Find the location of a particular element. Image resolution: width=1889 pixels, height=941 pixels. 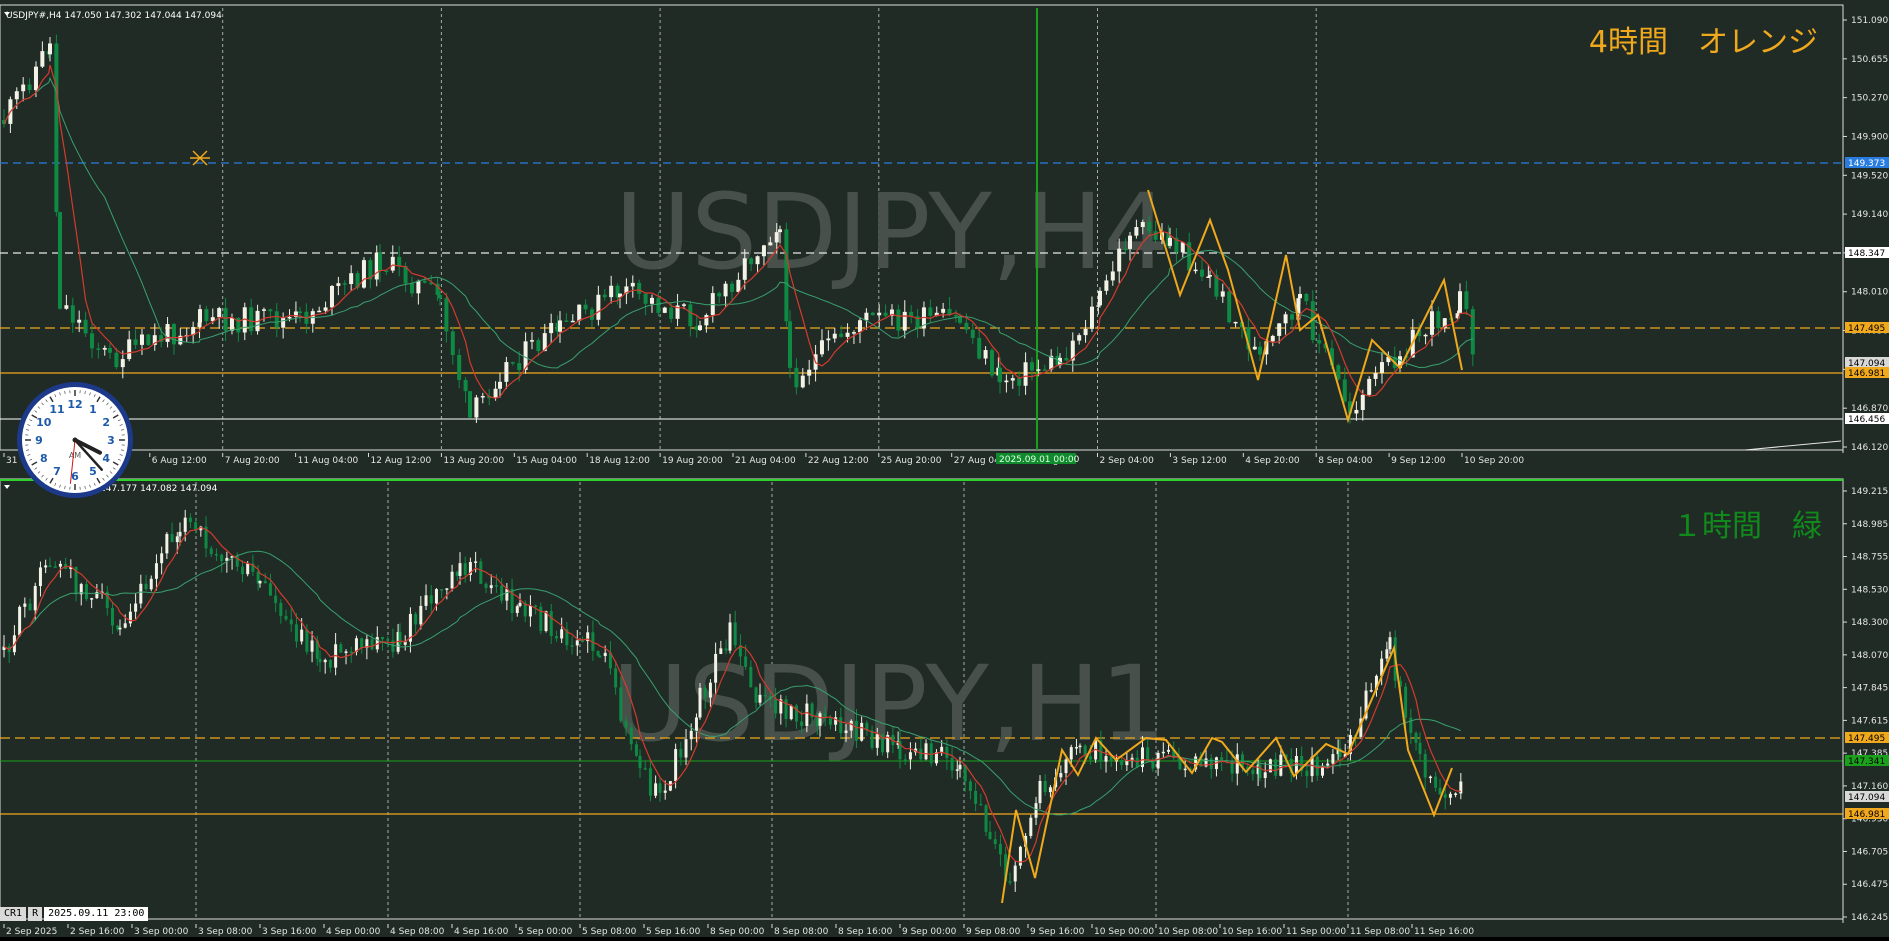

cr-badge: CR1 is located at coordinates (13, 914).